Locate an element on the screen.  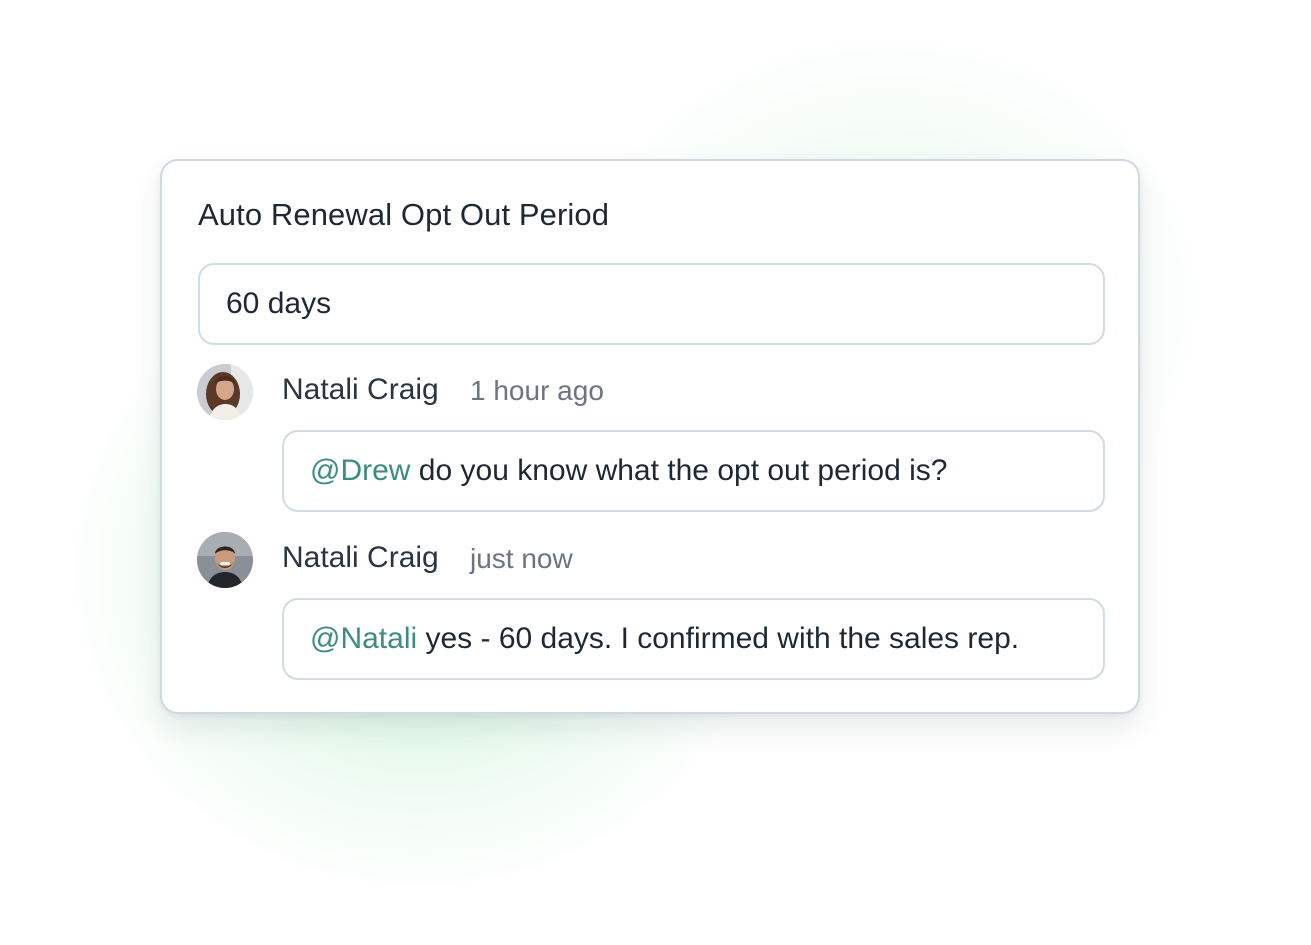
comment-body: do you know what the opt out period is? is located at coordinates (679, 470).